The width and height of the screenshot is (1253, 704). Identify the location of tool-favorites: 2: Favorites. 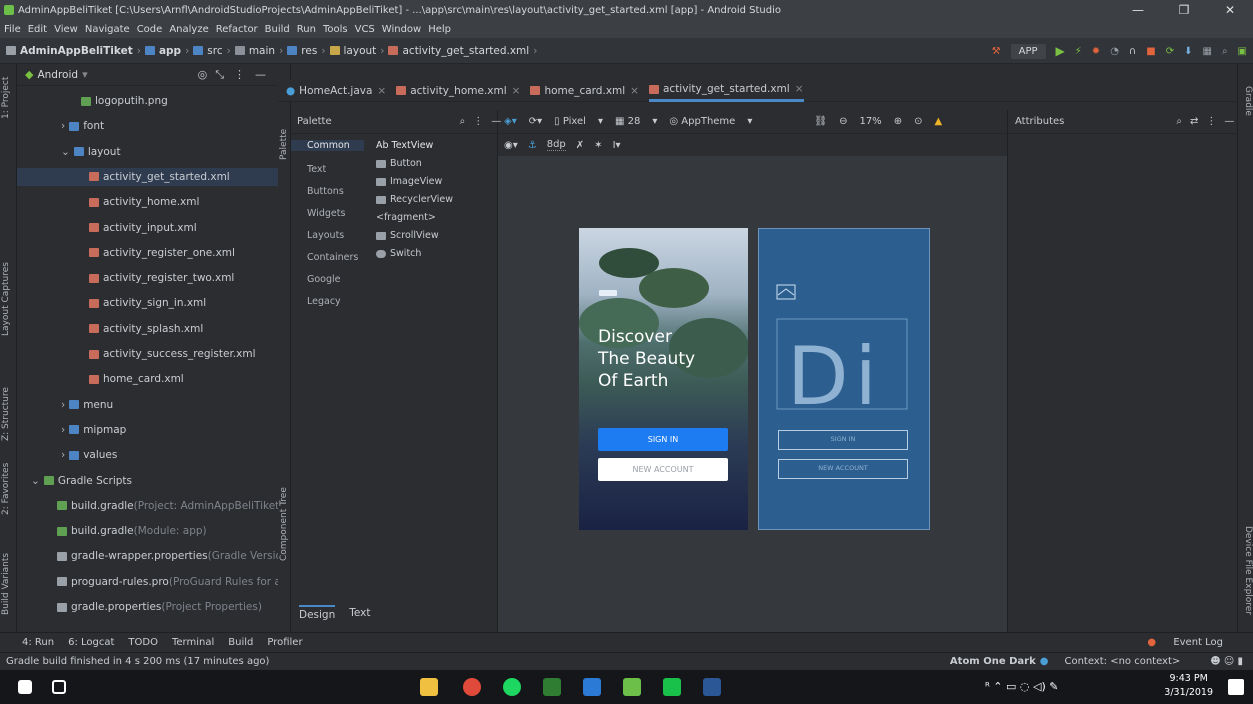
(8, 489).